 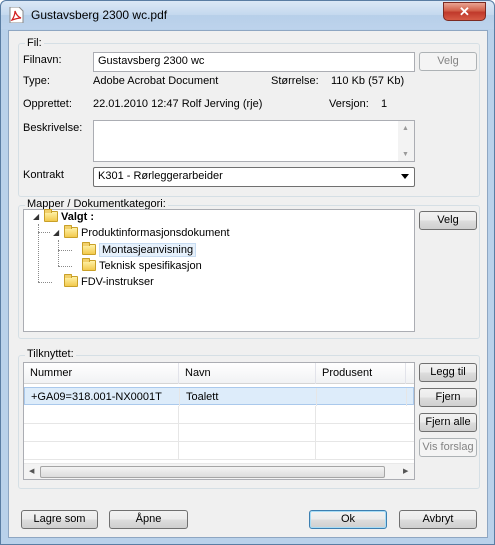 What do you see at coordinates (101, 373) in the screenshot?
I see `column-header-nummer: Nummer` at bounding box center [101, 373].